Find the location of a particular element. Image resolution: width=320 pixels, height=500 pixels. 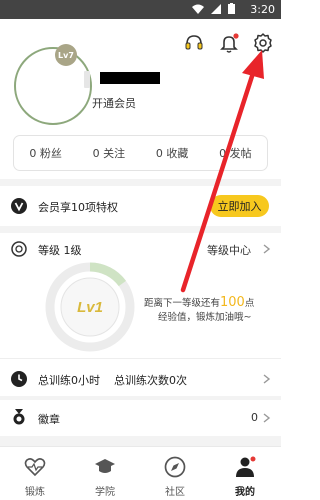

level-badge: Lv7 is located at coordinates (66, 55).